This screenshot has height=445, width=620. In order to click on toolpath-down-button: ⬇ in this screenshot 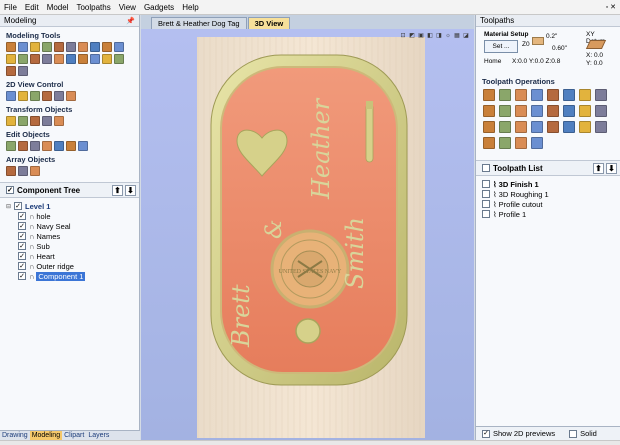, I will do `click(611, 168)`.